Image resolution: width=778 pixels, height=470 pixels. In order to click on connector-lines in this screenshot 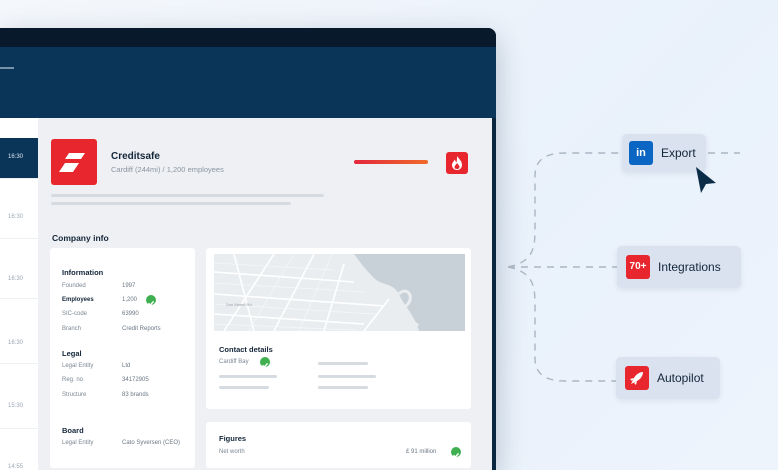, I will do `click(623, 267)`.